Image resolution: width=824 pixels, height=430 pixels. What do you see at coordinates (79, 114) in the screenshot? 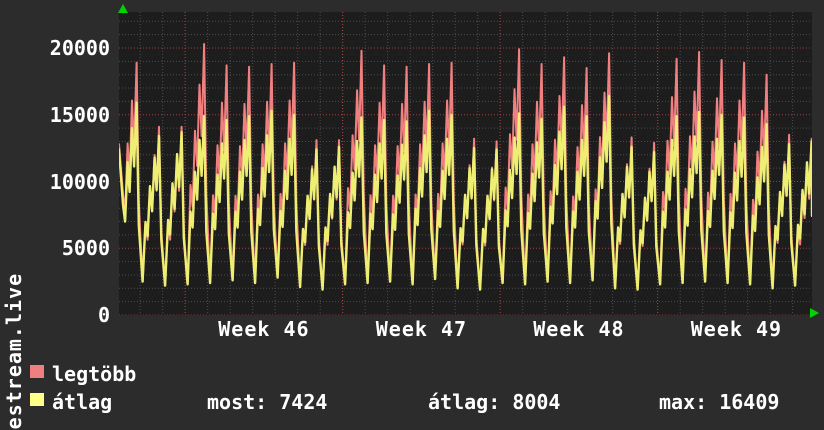
I see `y-tick-label-15000: 15000` at bounding box center [79, 114].